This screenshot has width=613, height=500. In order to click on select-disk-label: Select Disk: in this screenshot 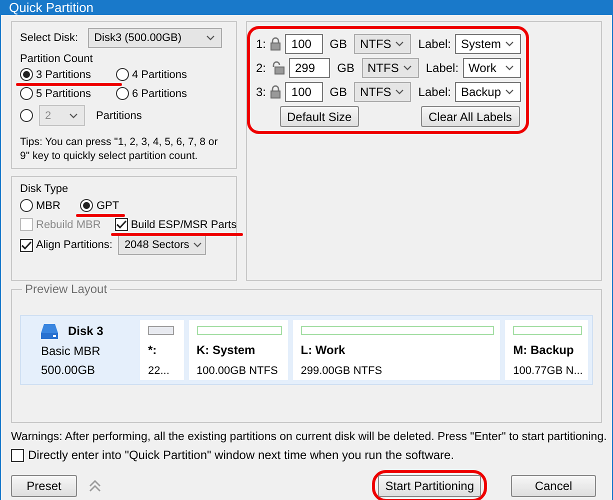, I will do `click(49, 38)`.